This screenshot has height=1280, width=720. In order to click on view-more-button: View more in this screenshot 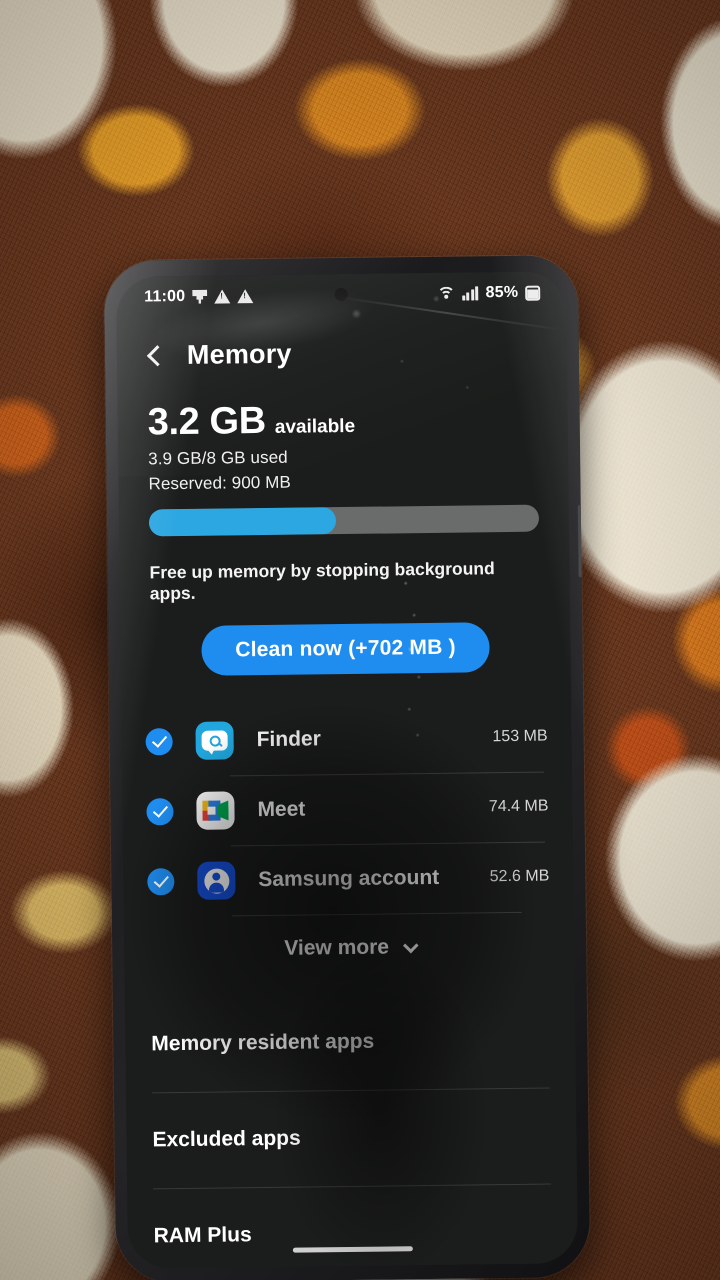, I will do `click(349, 940)`.